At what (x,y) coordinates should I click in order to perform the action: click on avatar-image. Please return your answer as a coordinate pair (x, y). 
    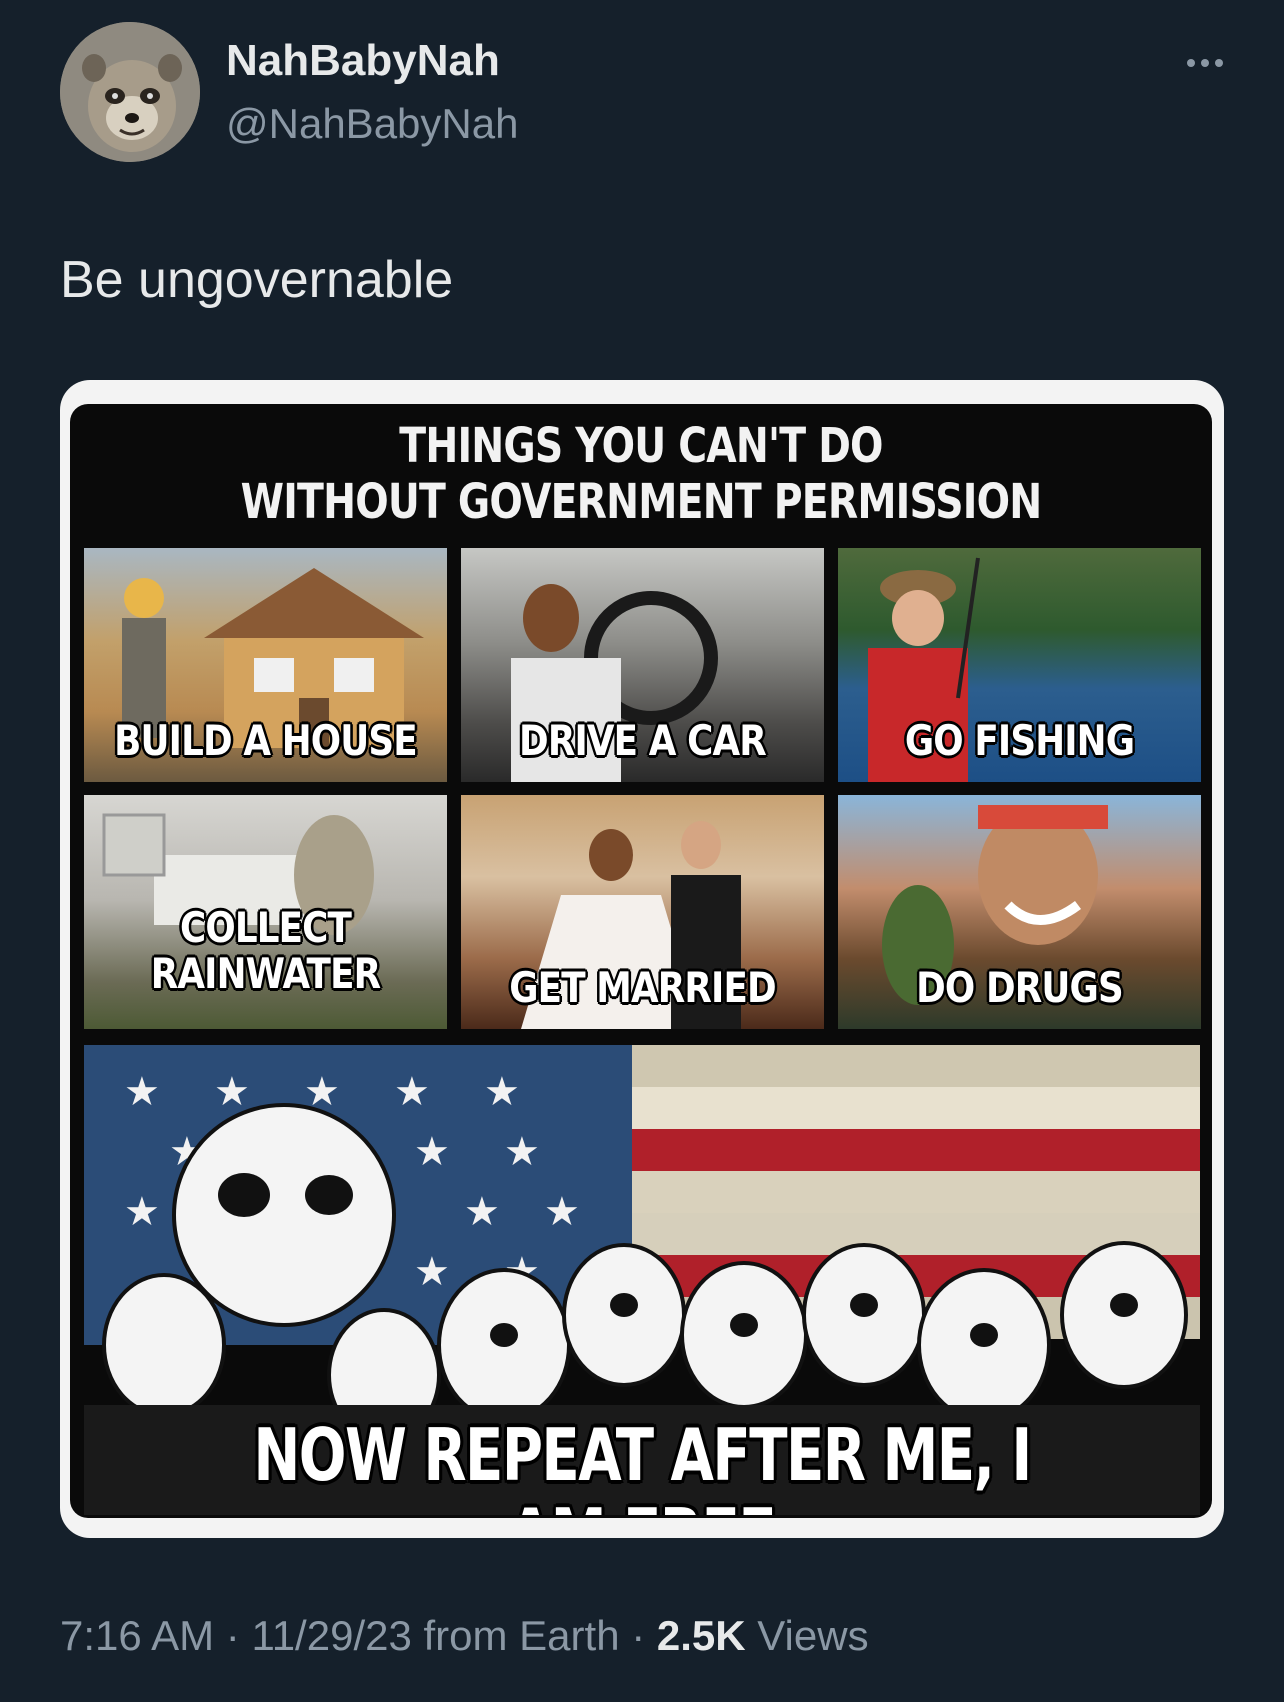
    Looking at the image, I should click on (130, 92).